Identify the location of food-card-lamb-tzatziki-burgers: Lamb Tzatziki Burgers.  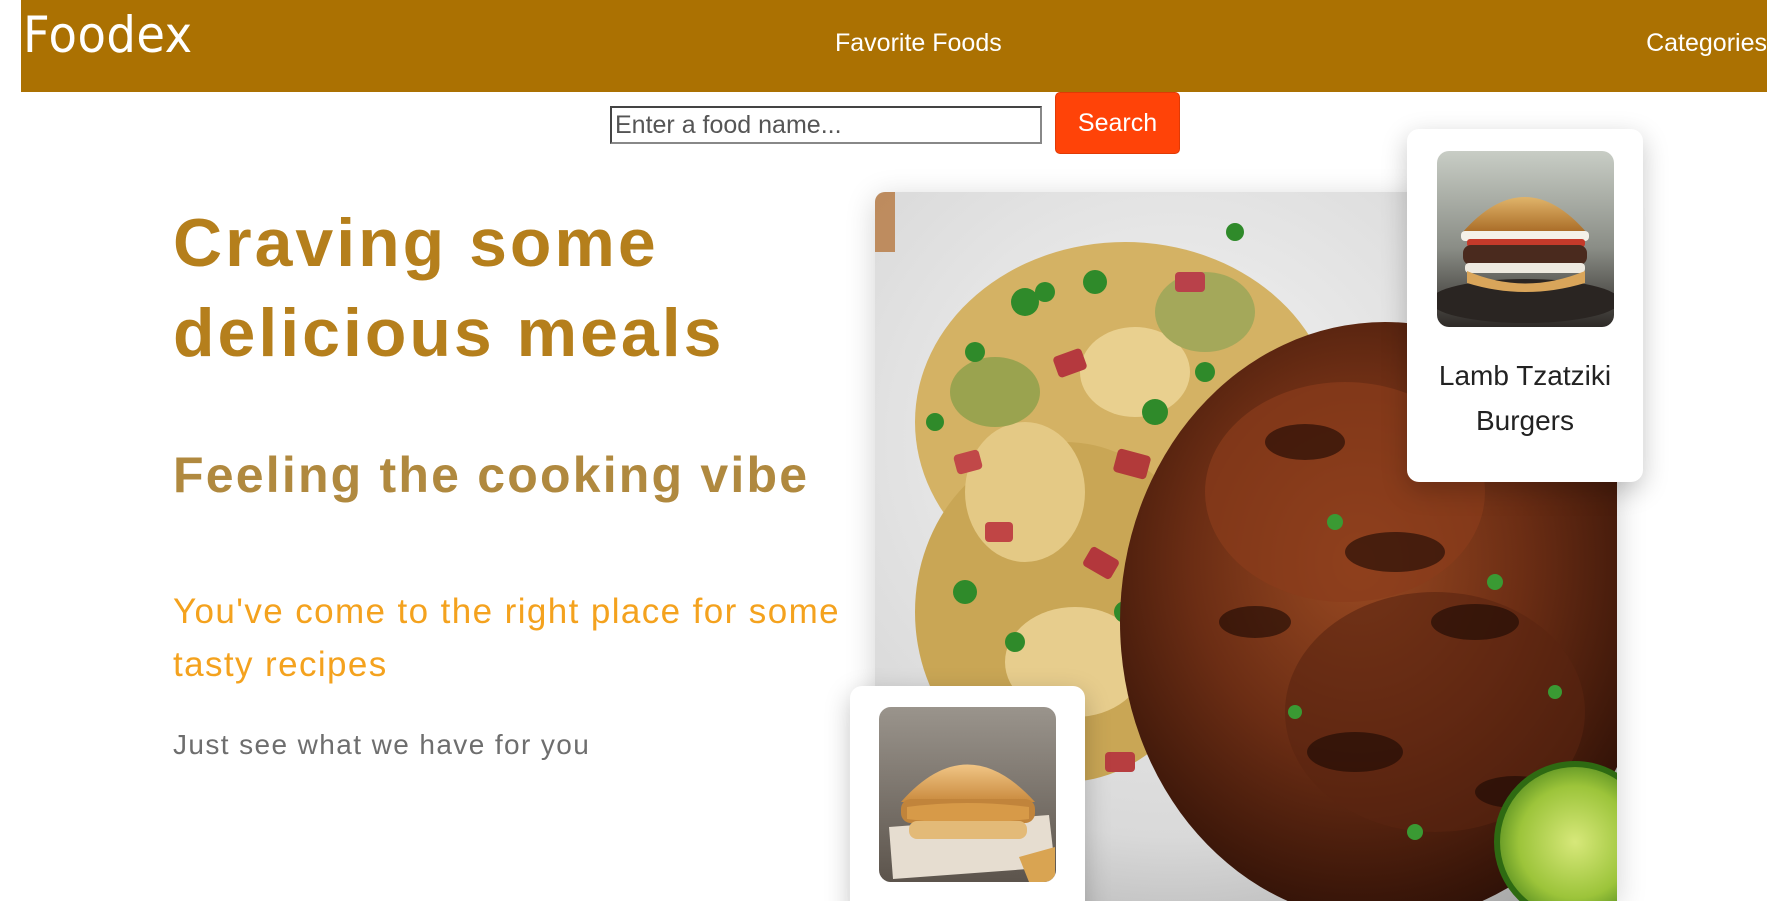
(1525, 305).